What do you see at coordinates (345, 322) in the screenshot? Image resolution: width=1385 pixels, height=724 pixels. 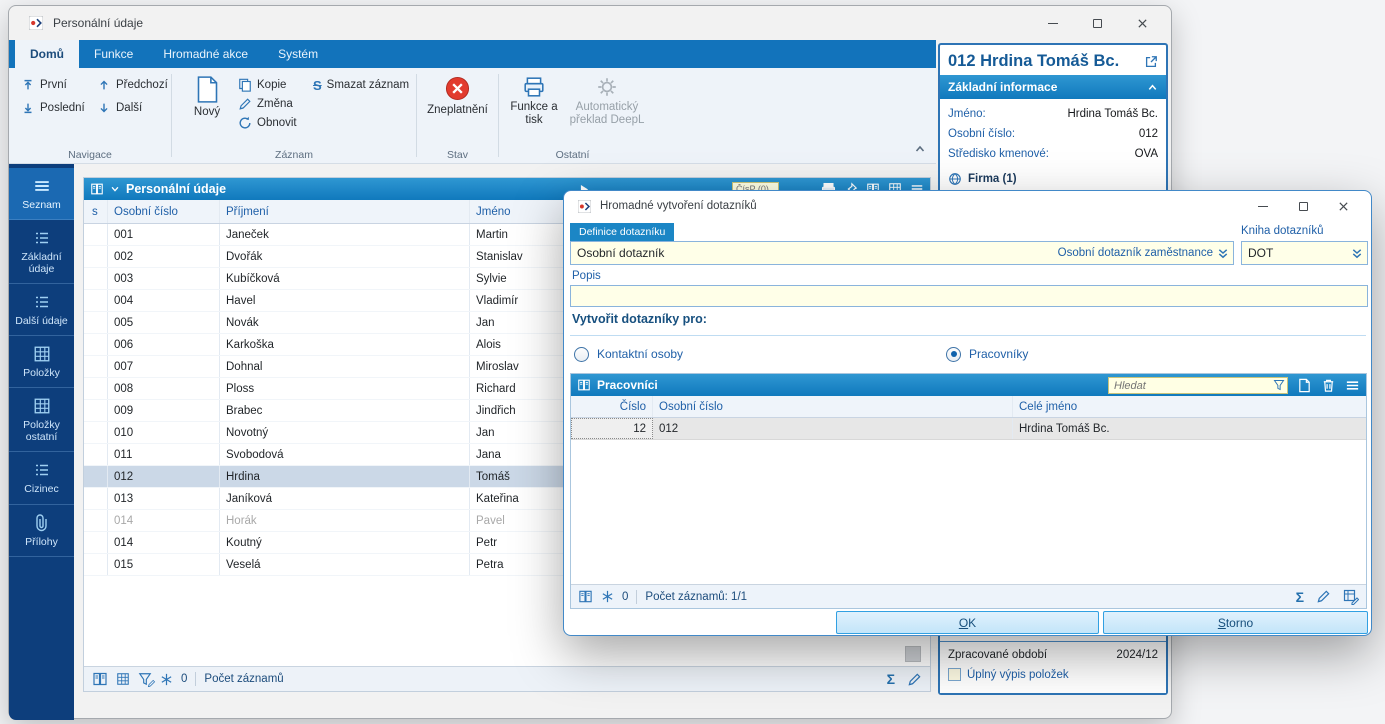 I see `cell-prijmeni: Novák` at bounding box center [345, 322].